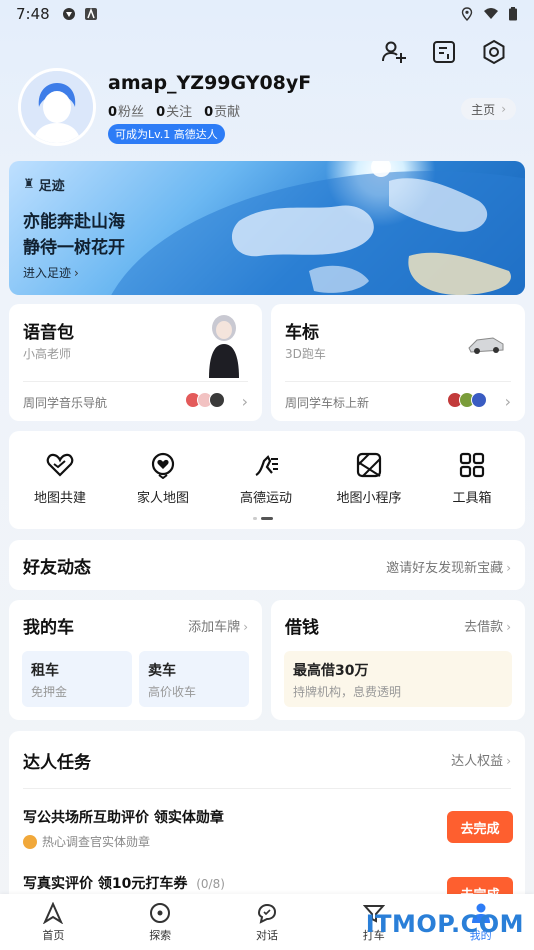 This screenshot has width=534, height=950. What do you see at coordinates (491, 13) in the screenshot?
I see `wifi-icon` at bounding box center [491, 13].